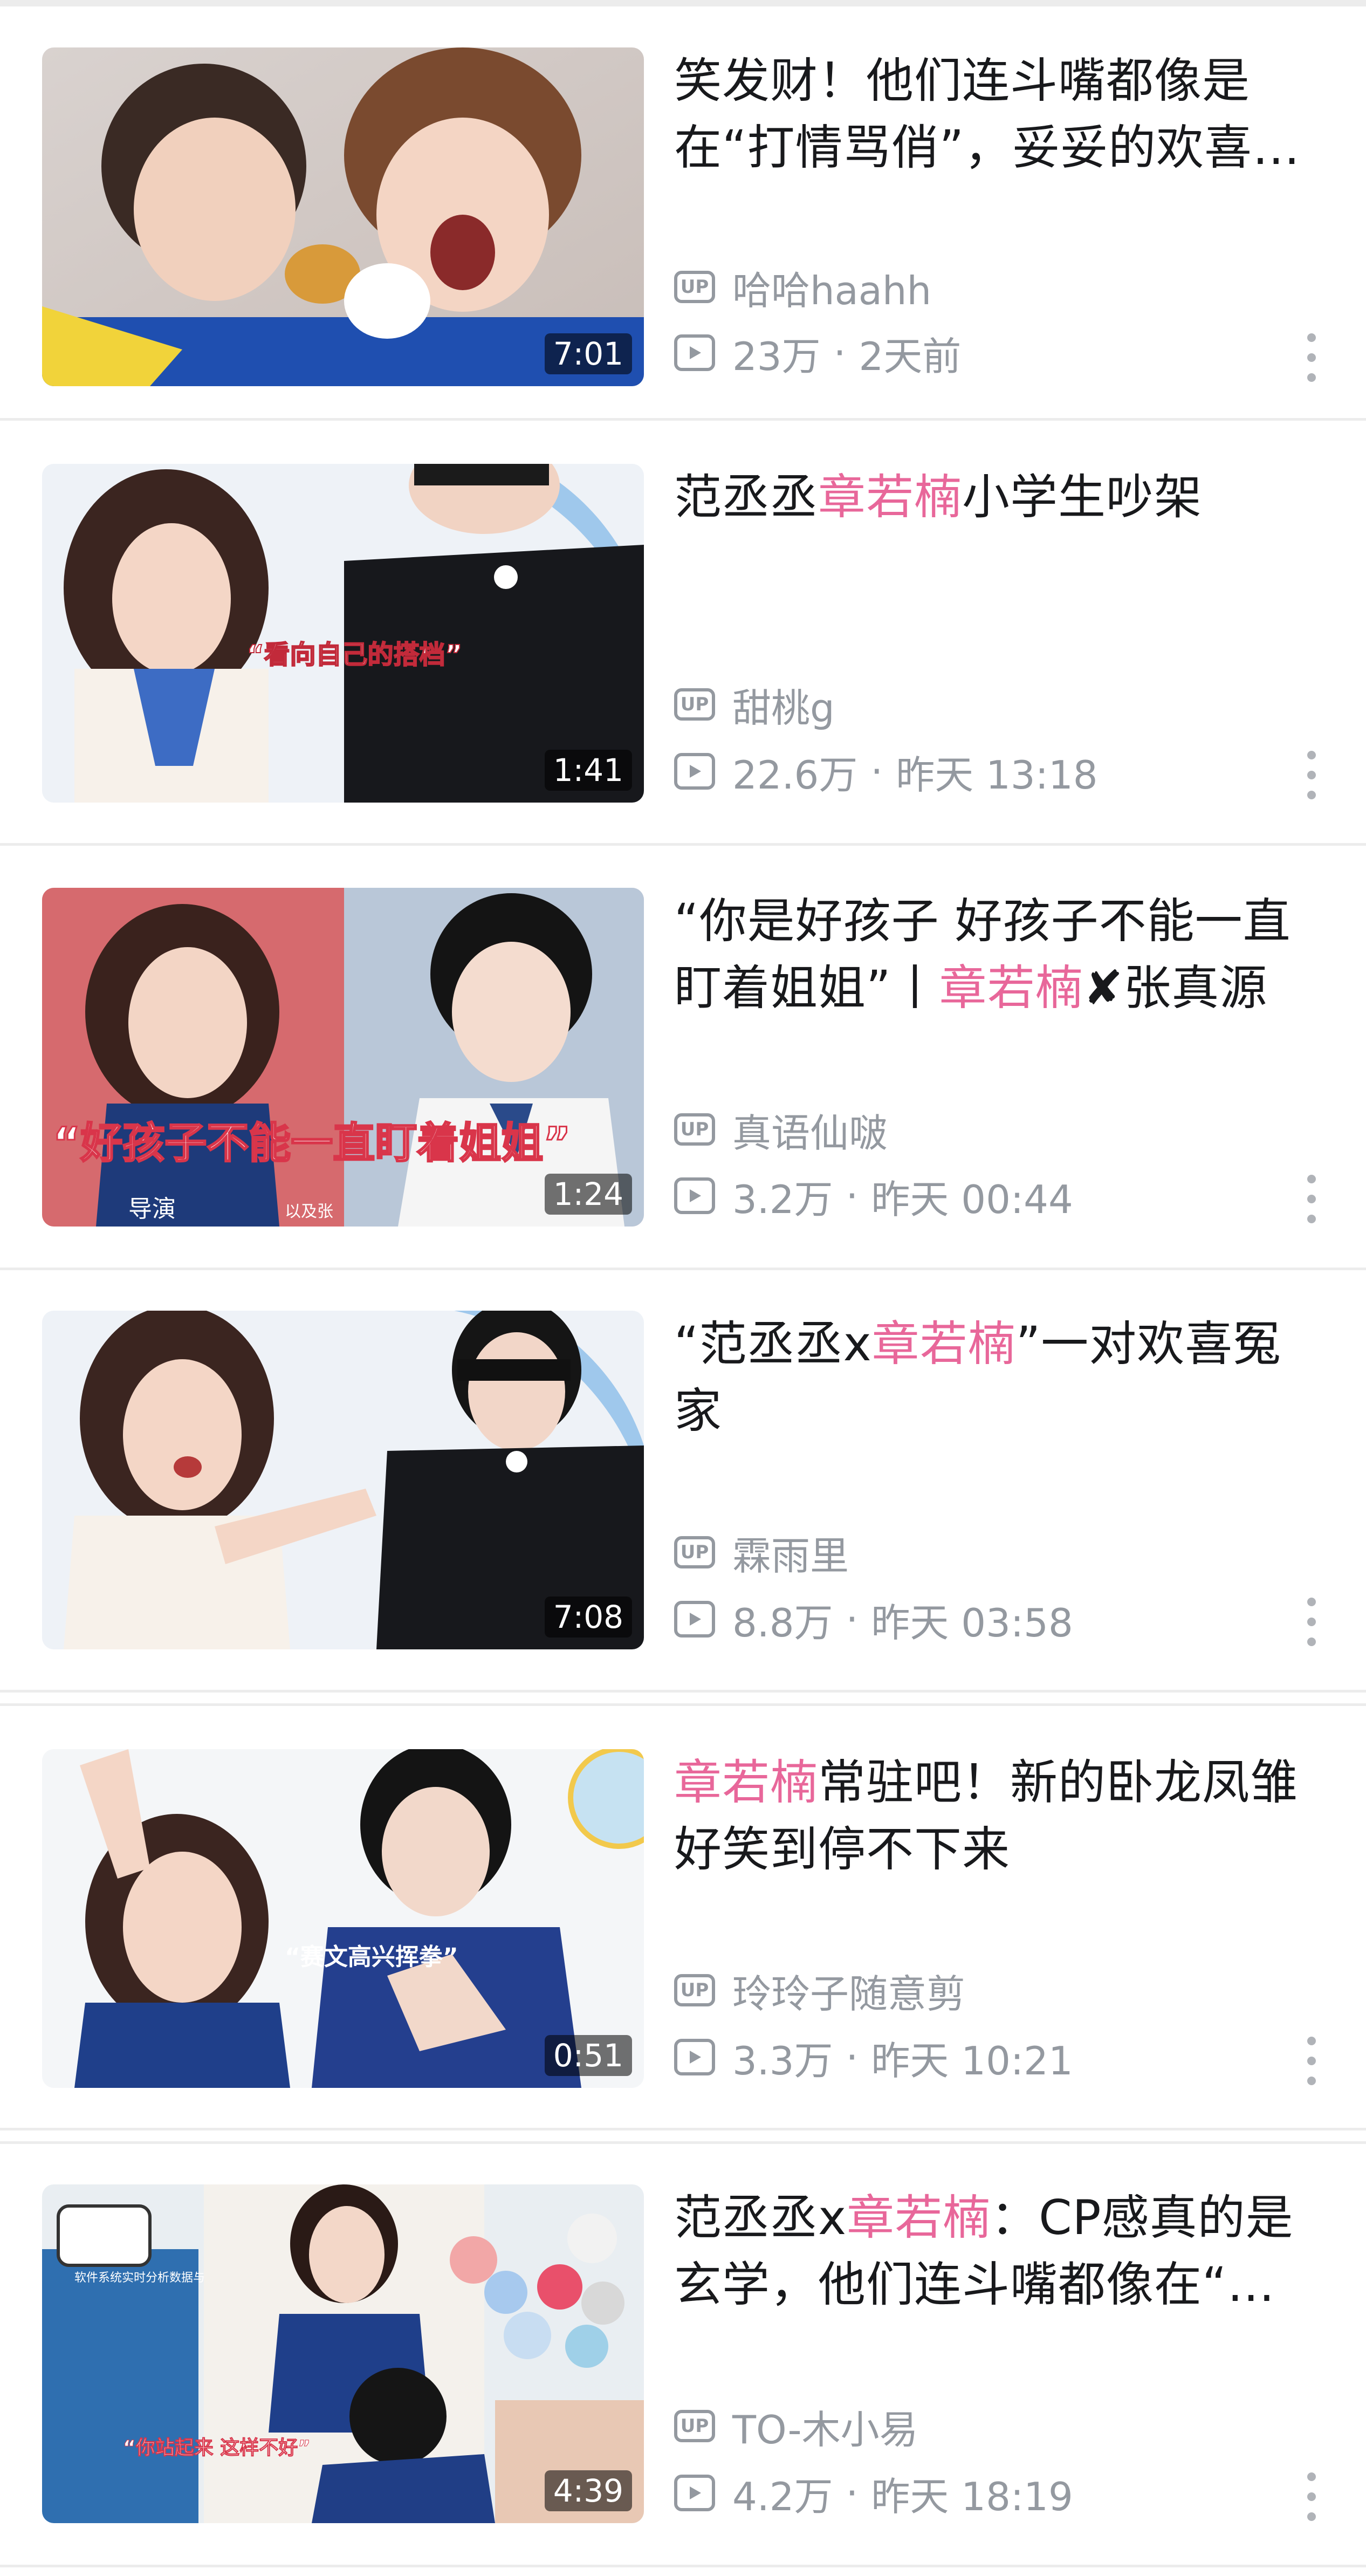 The width and height of the screenshot is (1366, 2576). What do you see at coordinates (832, 290) in the screenshot?
I see `uploader-name: 哈哈haahh` at bounding box center [832, 290].